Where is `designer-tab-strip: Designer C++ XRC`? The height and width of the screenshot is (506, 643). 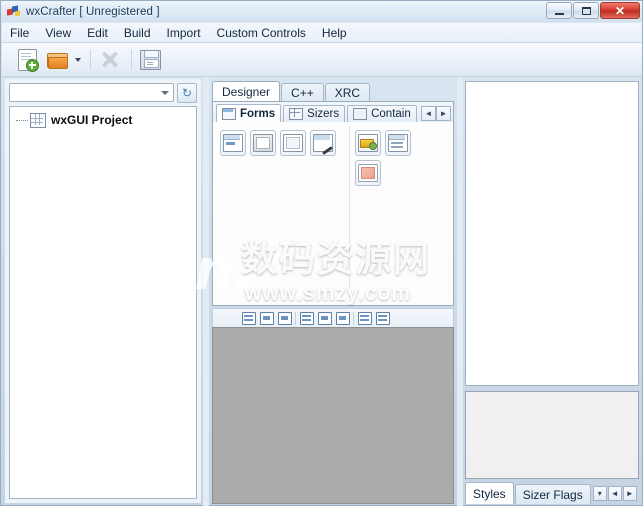 designer-tab-strip: Designer C++ XRC is located at coordinates (291, 91).